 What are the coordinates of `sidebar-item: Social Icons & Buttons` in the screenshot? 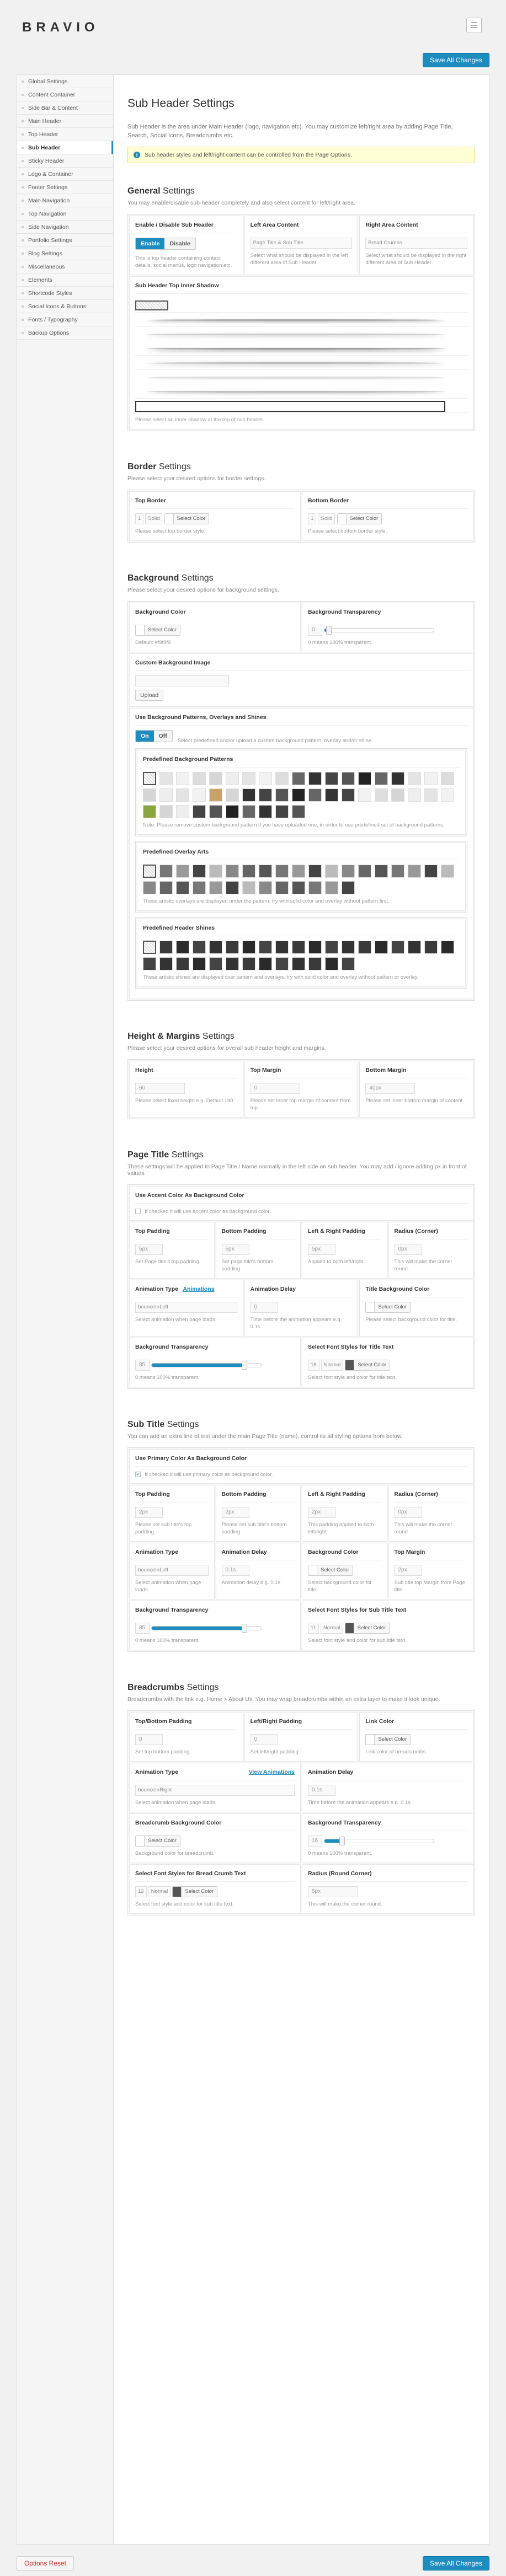 It's located at (65, 306).